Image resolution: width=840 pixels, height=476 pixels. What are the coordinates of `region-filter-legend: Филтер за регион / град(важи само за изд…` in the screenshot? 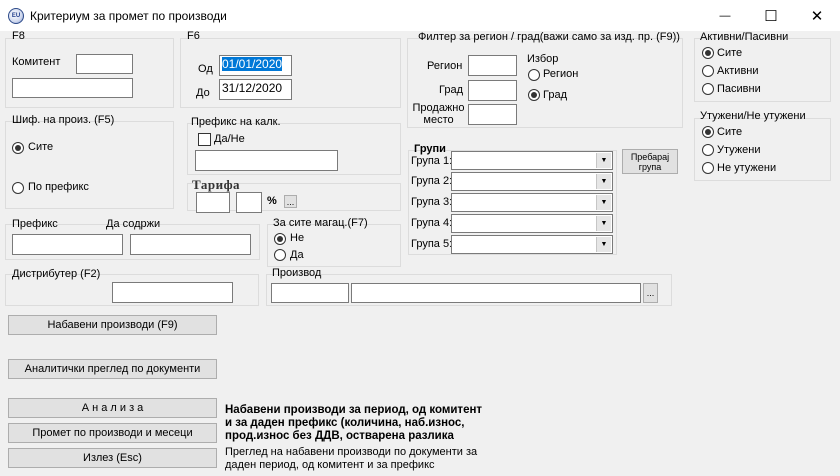 It's located at (549, 37).